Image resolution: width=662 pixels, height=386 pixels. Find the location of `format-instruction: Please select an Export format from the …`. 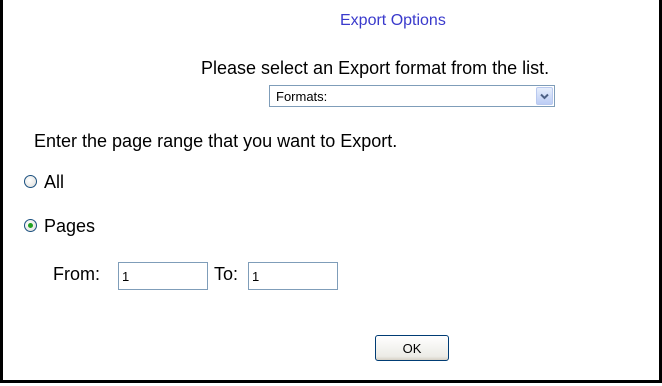

format-instruction: Please select an Export format from the … is located at coordinates (375, 68).